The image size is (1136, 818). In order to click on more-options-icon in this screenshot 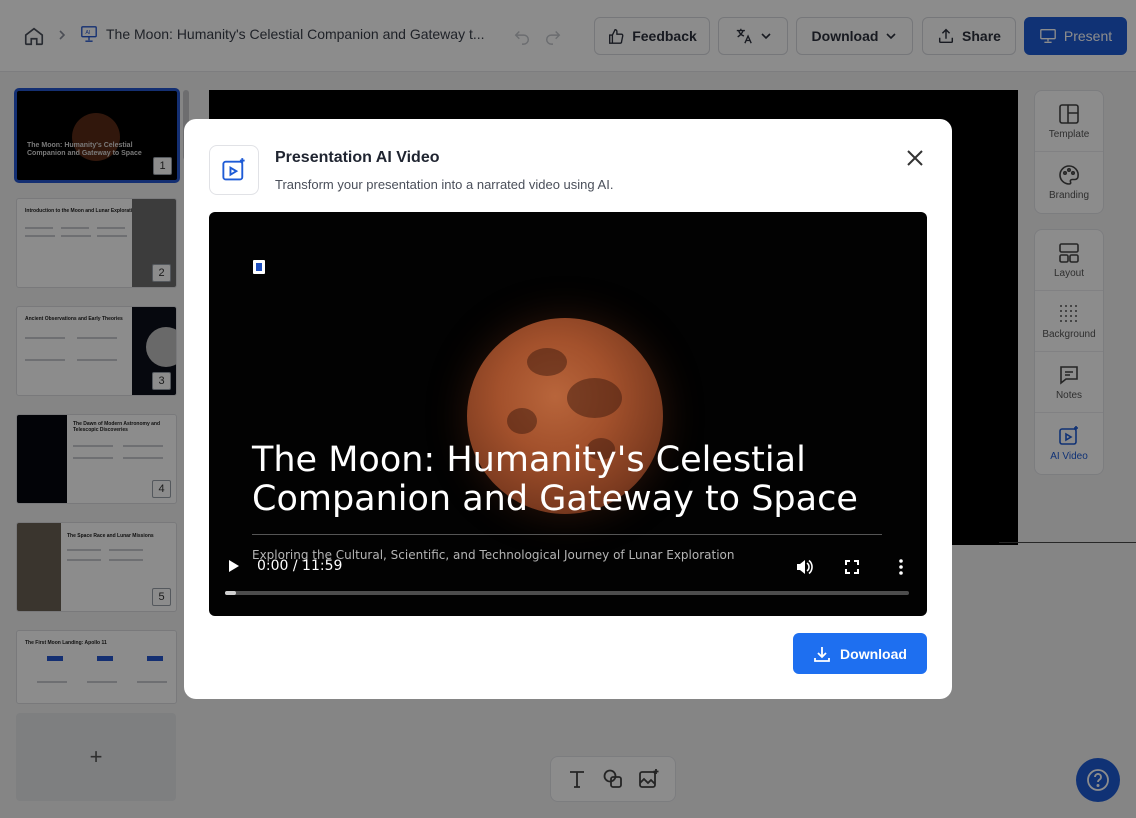, I will do `click(901, 567)`.